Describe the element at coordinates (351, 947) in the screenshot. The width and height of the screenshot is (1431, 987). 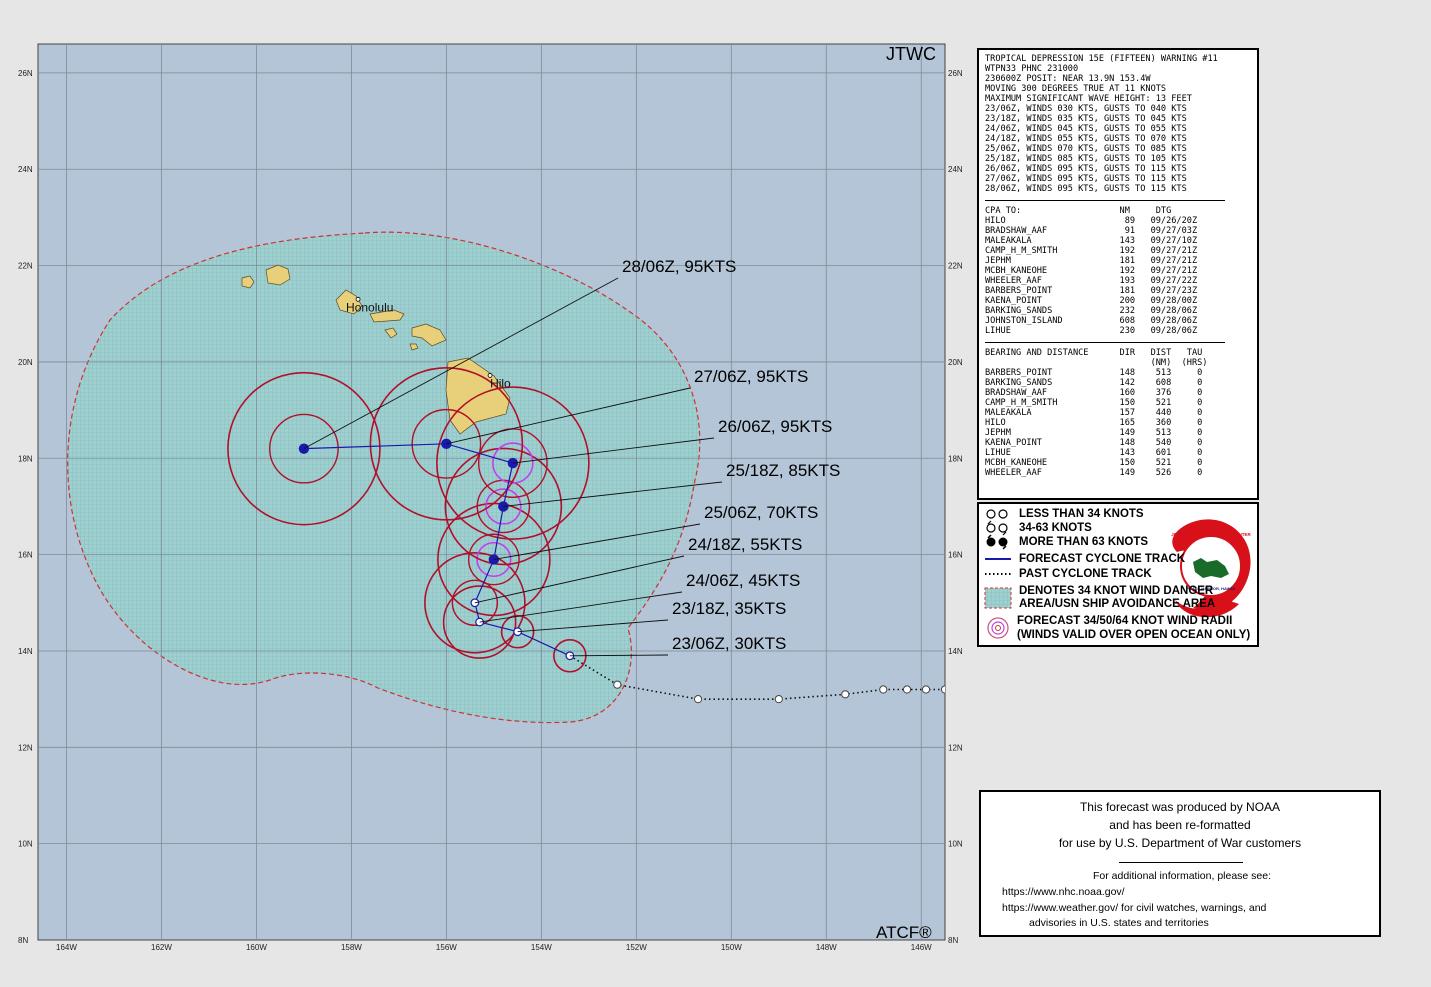
I see `lon-tick-label: 158W` at that location.